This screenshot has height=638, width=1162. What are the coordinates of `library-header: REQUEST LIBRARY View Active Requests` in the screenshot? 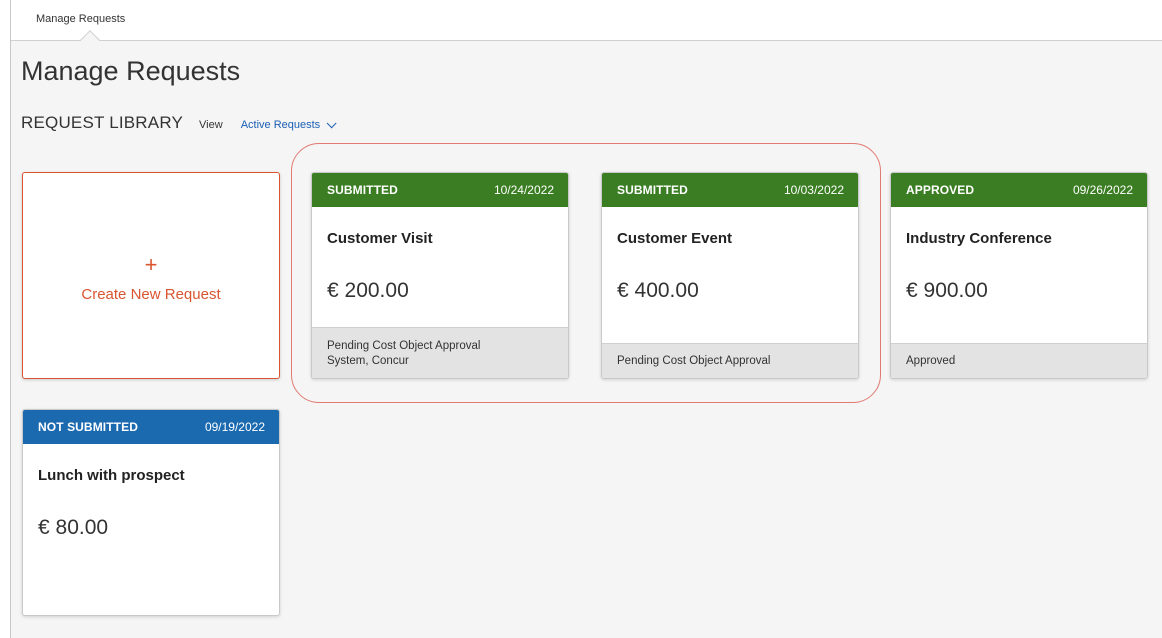 It's located at (179, 123).